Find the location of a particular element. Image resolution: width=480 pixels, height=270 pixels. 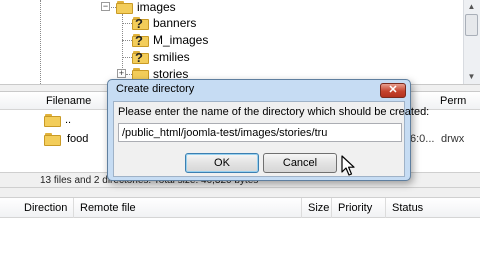

dialog-title: Create directory is located at coordinates (155, 89).